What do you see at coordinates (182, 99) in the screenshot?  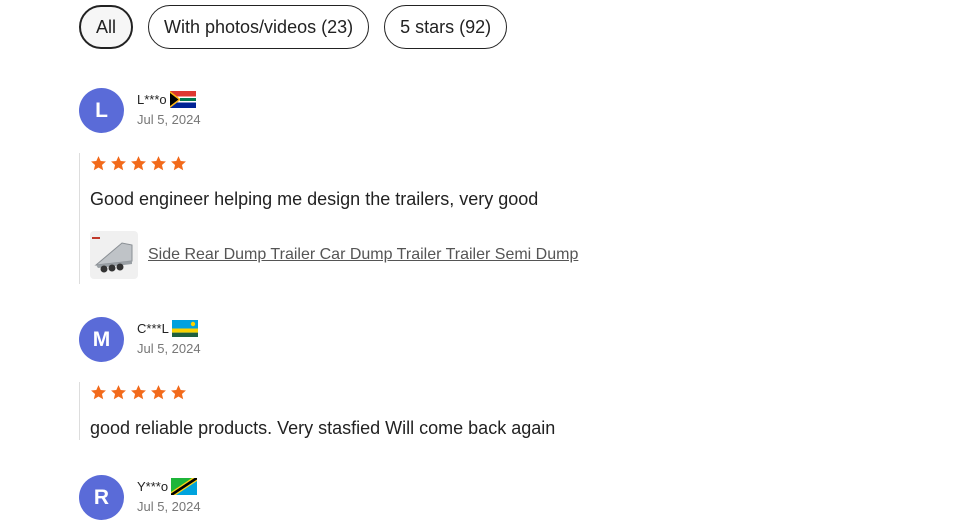 I see `south-africa-flag-icon` at bounding box center [182, 99].